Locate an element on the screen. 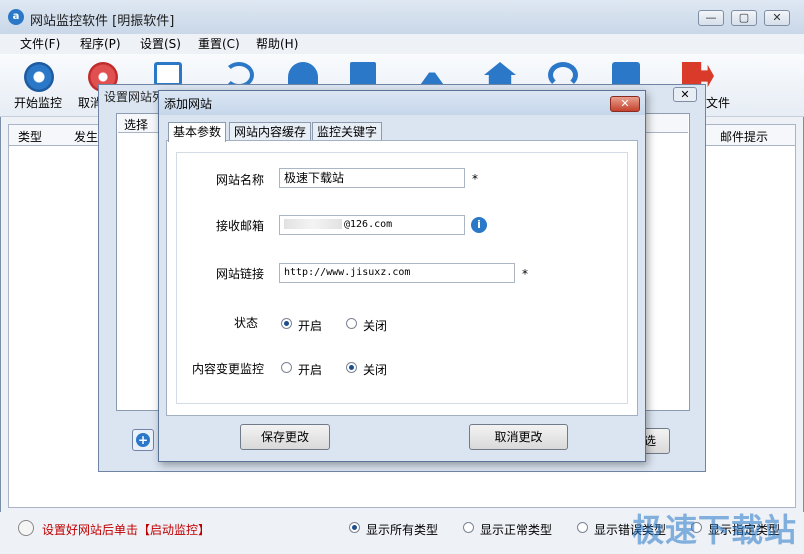  email-blur is located at coordinates (313, 224).